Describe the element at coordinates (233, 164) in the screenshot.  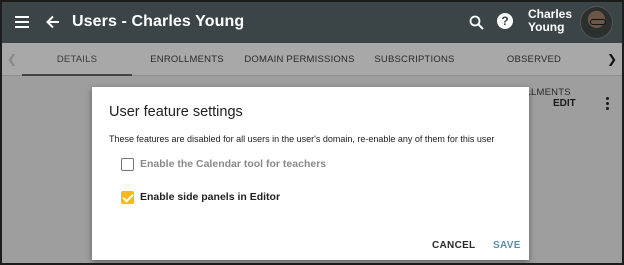
I see `calendar-tool-label: Enable the Calendar tool for teachers` at that location.